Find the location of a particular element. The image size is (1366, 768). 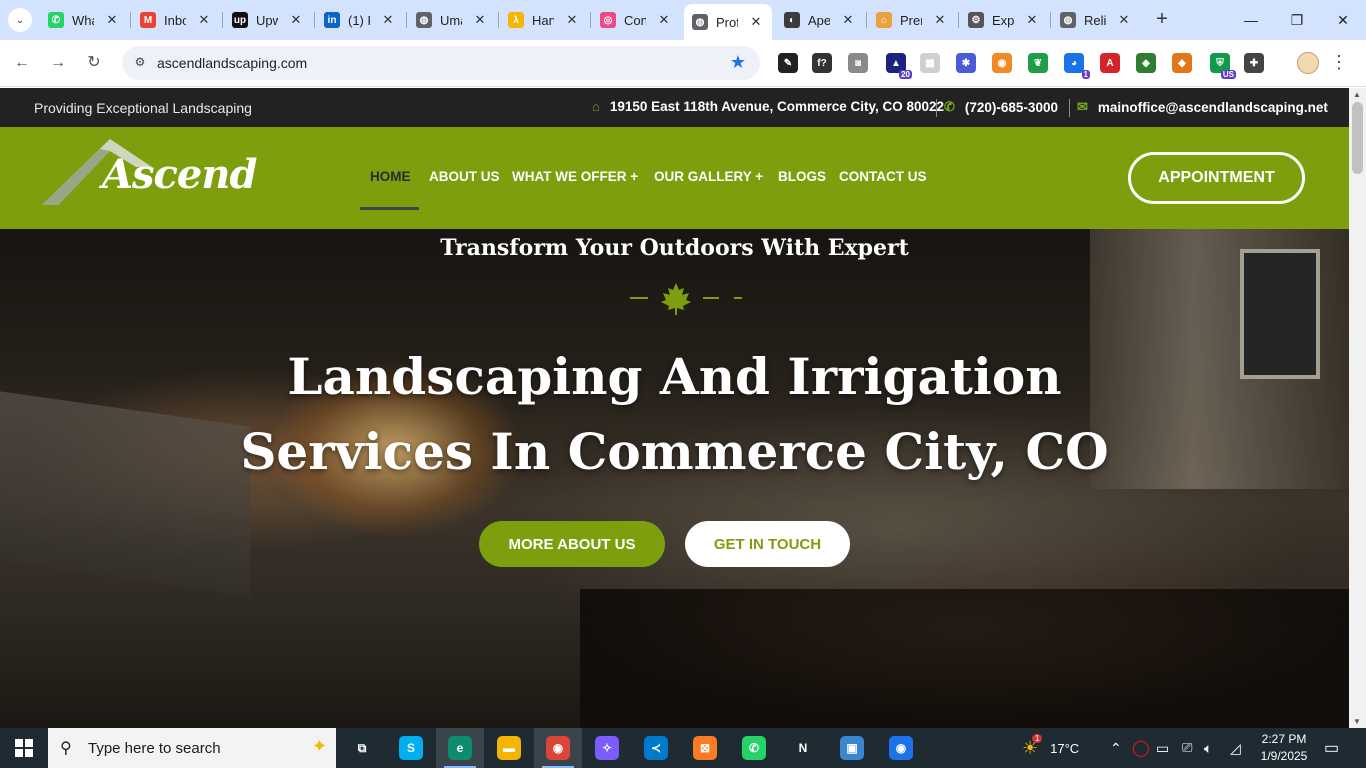

start-button is located at coordinates (24, 748).